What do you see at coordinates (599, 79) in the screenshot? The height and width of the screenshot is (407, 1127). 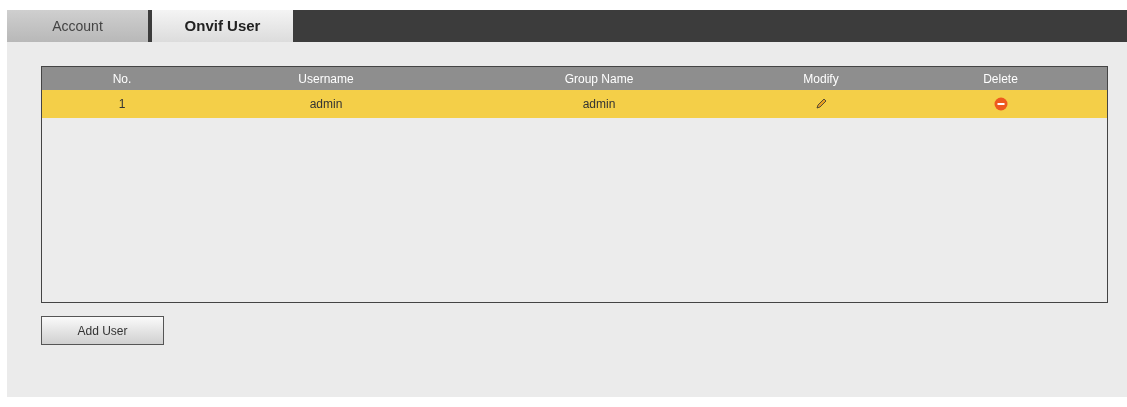 I see `column-header: Group Name` at bounding box center [599, 79].